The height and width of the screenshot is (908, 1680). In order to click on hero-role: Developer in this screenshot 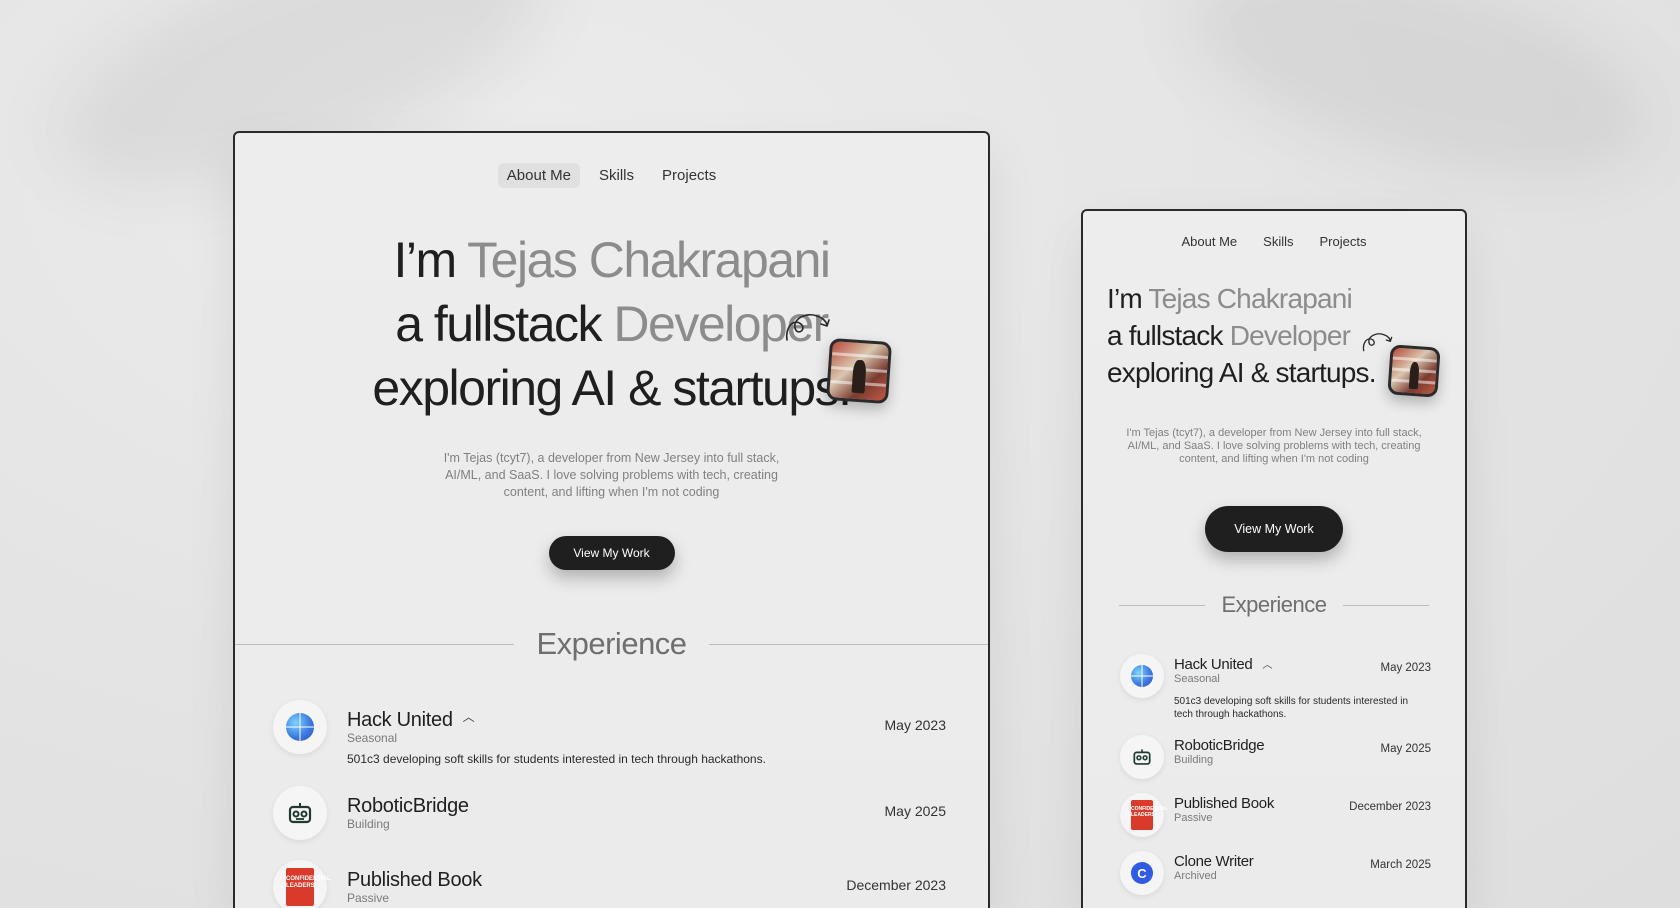, I will do `click(1290, 335)`.